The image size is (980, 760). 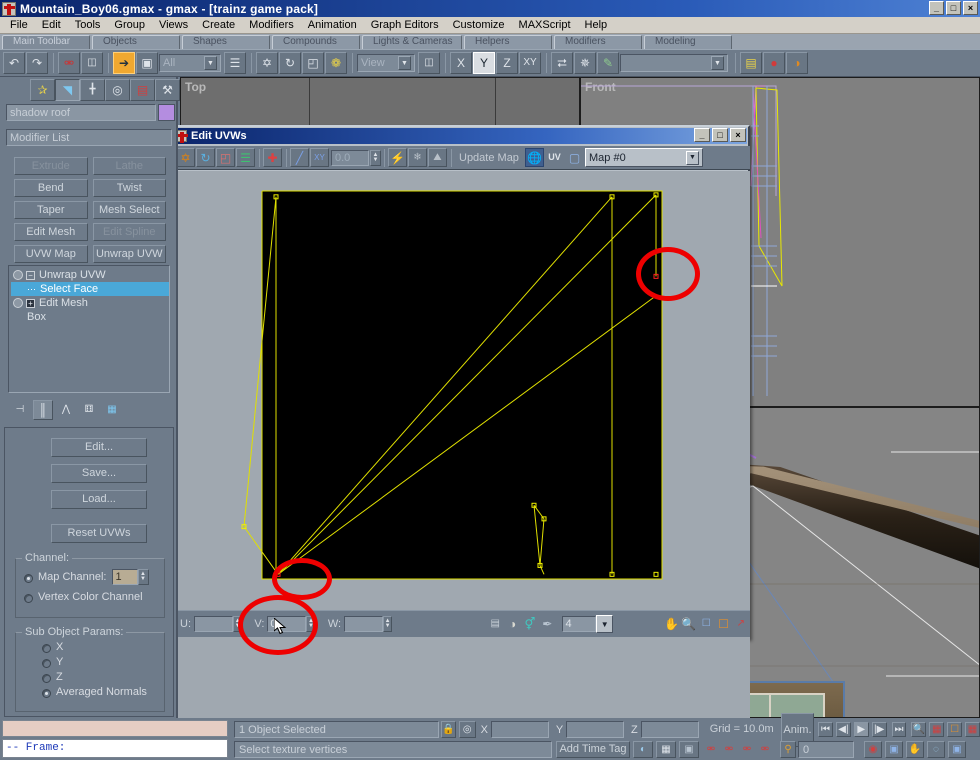 I want to click on menu-item-graph-editors: Graph Editors, so click(x=405, y=25).